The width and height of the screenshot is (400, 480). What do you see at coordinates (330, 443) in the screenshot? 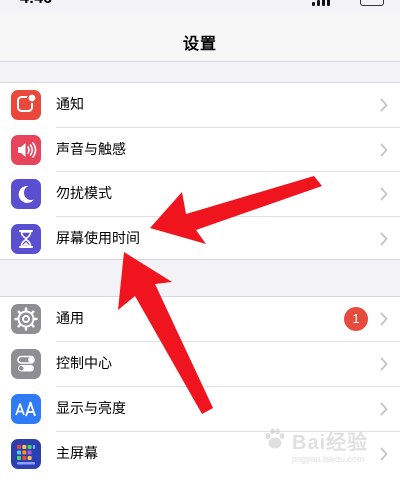
I see `watermark-text: Bai经验` at bounding box center [330, 443].